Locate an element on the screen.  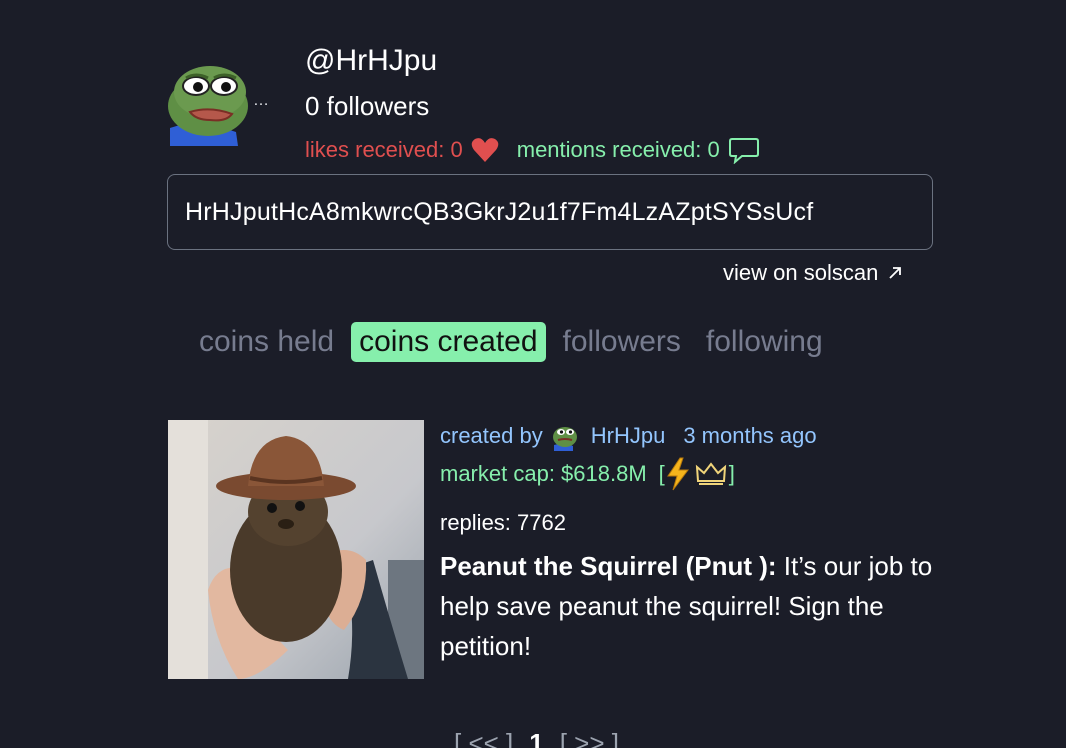
tab-following: following is located at coordinates (764, 342).